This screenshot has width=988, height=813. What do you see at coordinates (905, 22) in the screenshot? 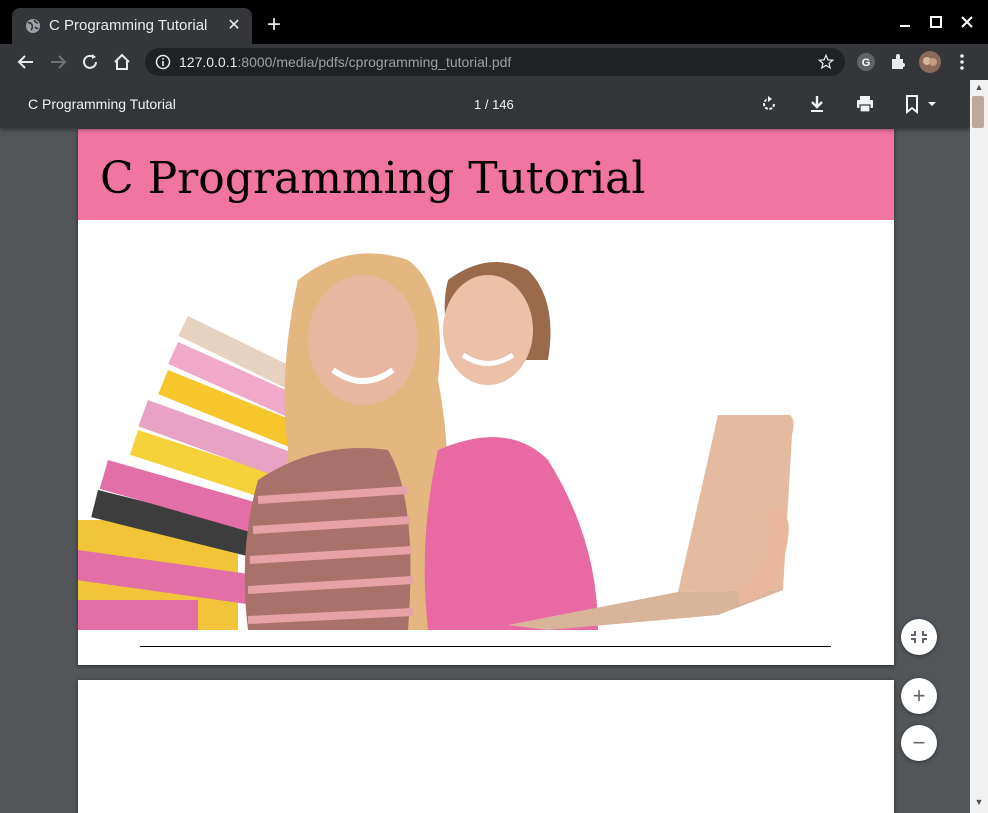
I see `minimize-icon` at bounding box center [905, 22].